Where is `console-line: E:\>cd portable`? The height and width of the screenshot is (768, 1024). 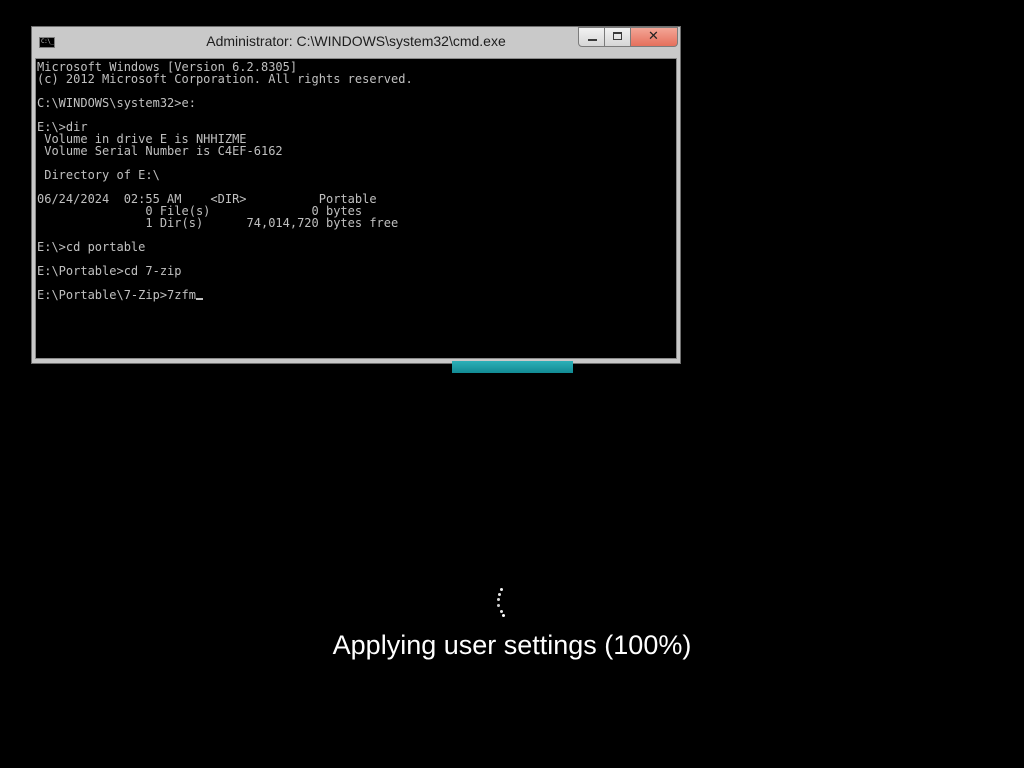 console-line: E:\>cd portable is located at coordinates (91, 247).